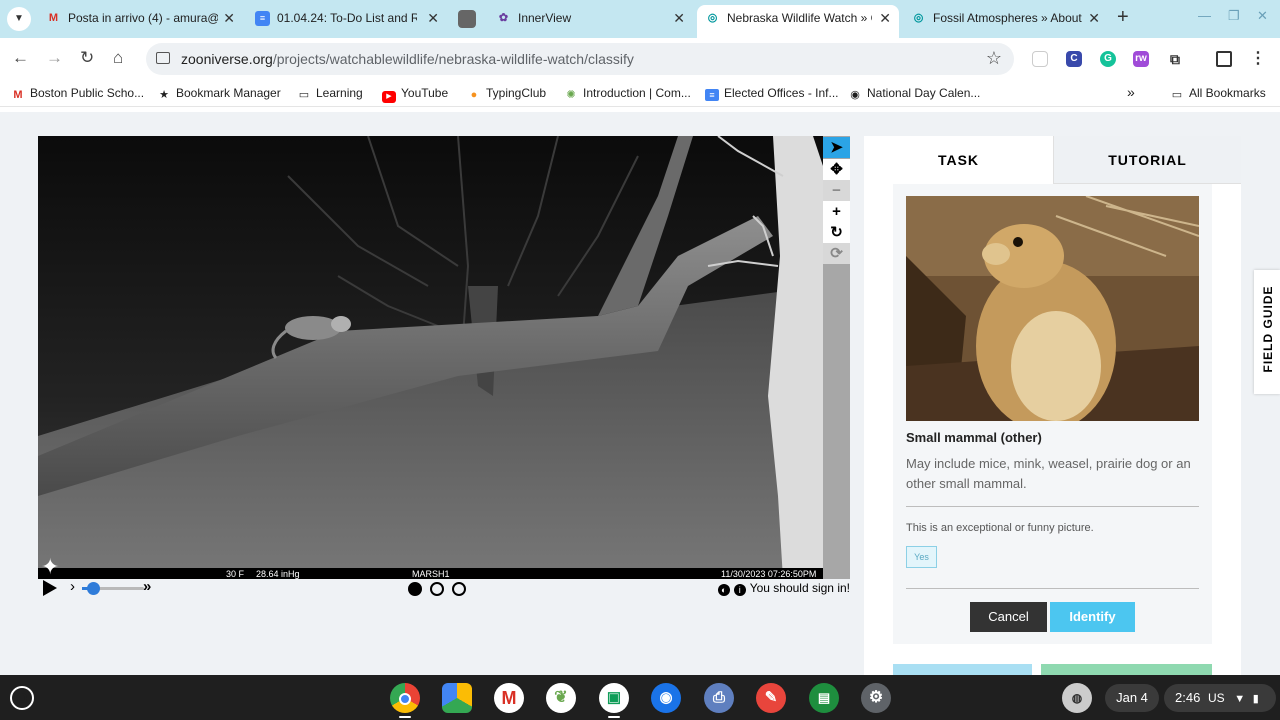  I want to click on tab-pinned, so click(468, 18).